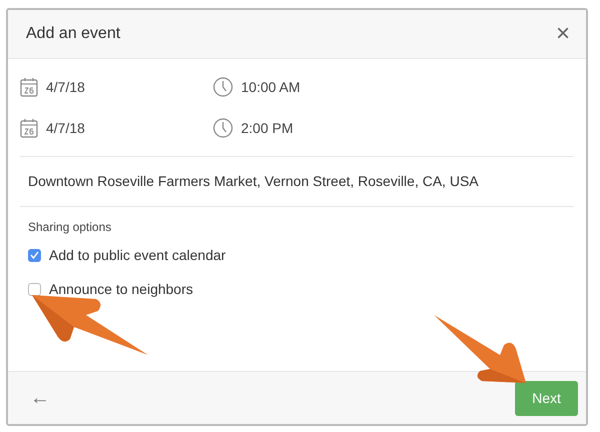 Image resolution: width=600 pixels, height=432 pixels. I want to click on section-label: Sharing options, so click(70, 227).